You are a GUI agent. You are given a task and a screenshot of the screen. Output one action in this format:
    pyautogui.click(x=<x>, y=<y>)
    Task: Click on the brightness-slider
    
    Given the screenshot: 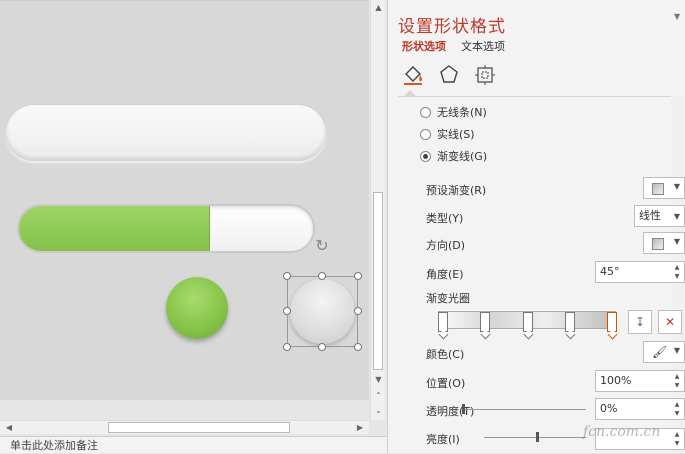 What is the action you would take?
    pyautogui.click(x=535, y=437)
    